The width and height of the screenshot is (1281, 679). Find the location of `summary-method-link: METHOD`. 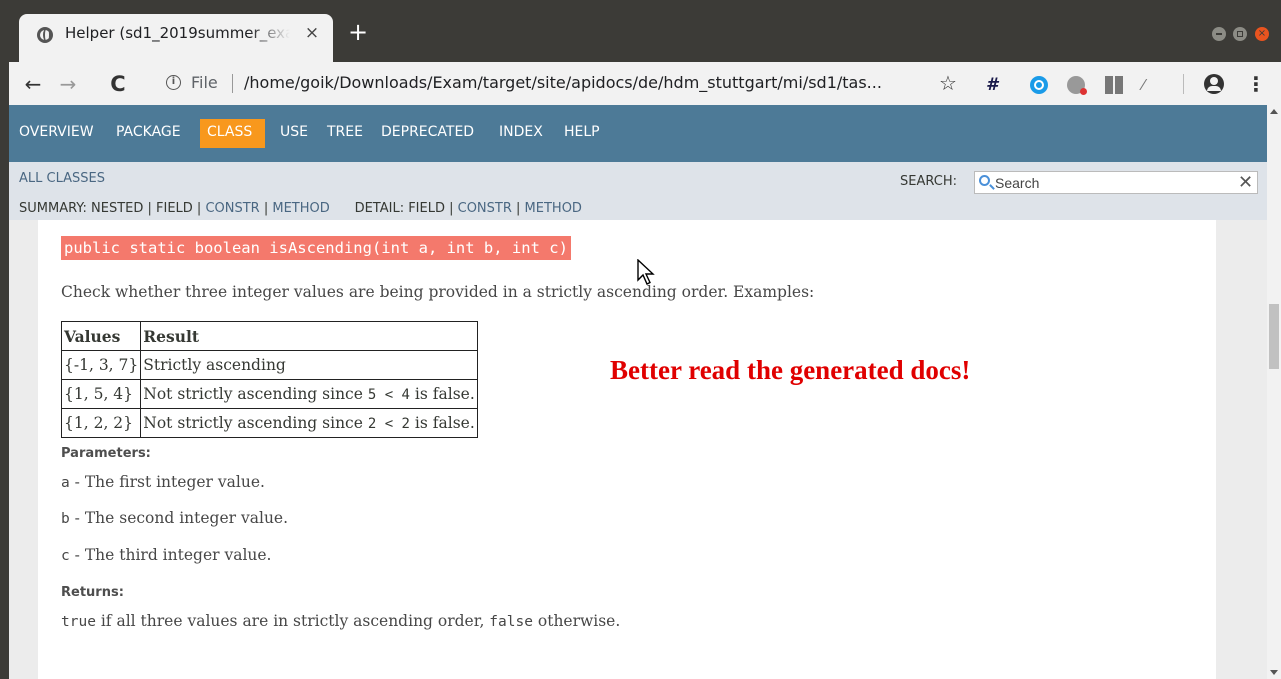

summary-method-link: METHOD is located at coordinates (300, 208).